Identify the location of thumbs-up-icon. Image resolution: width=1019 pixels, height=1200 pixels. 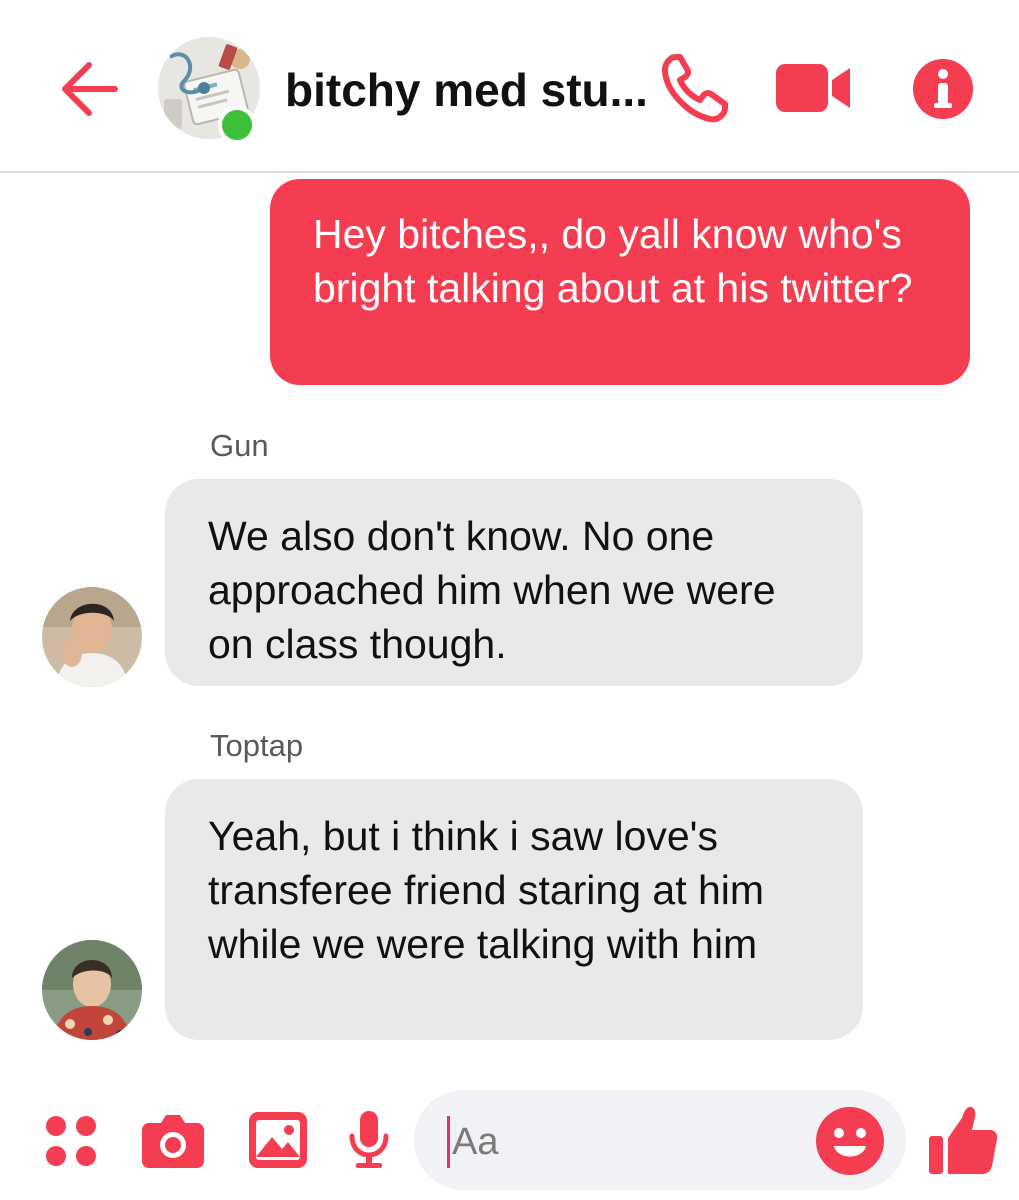
(963, 1140).